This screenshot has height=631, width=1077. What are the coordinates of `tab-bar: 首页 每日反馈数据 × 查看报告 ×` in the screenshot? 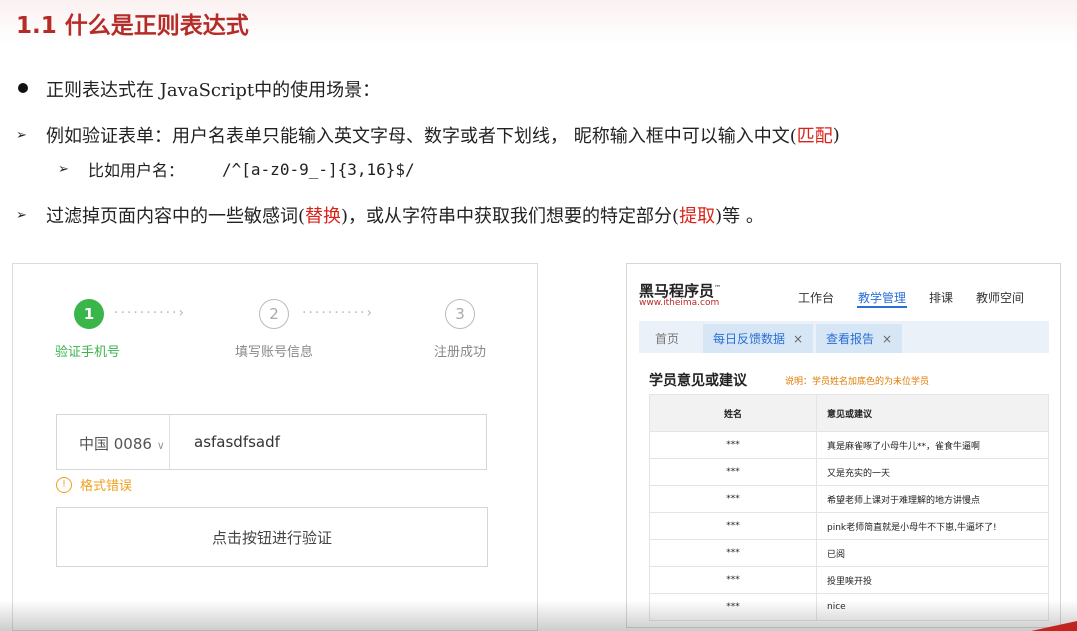 It's located at (844, 337).